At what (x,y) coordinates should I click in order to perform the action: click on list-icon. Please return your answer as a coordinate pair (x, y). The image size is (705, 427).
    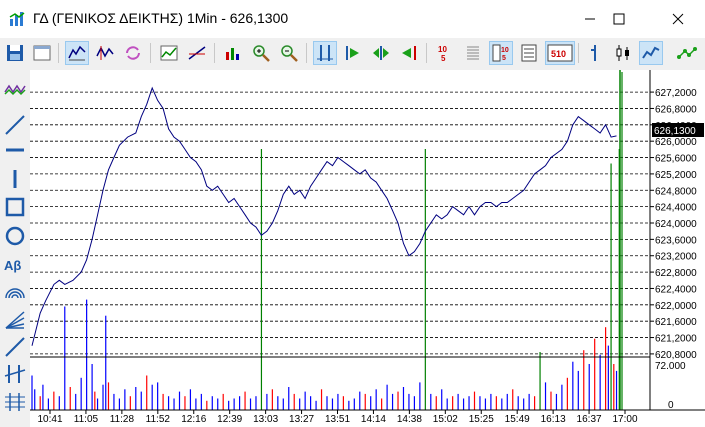
    Looking at the image, I should click on (529, 53).